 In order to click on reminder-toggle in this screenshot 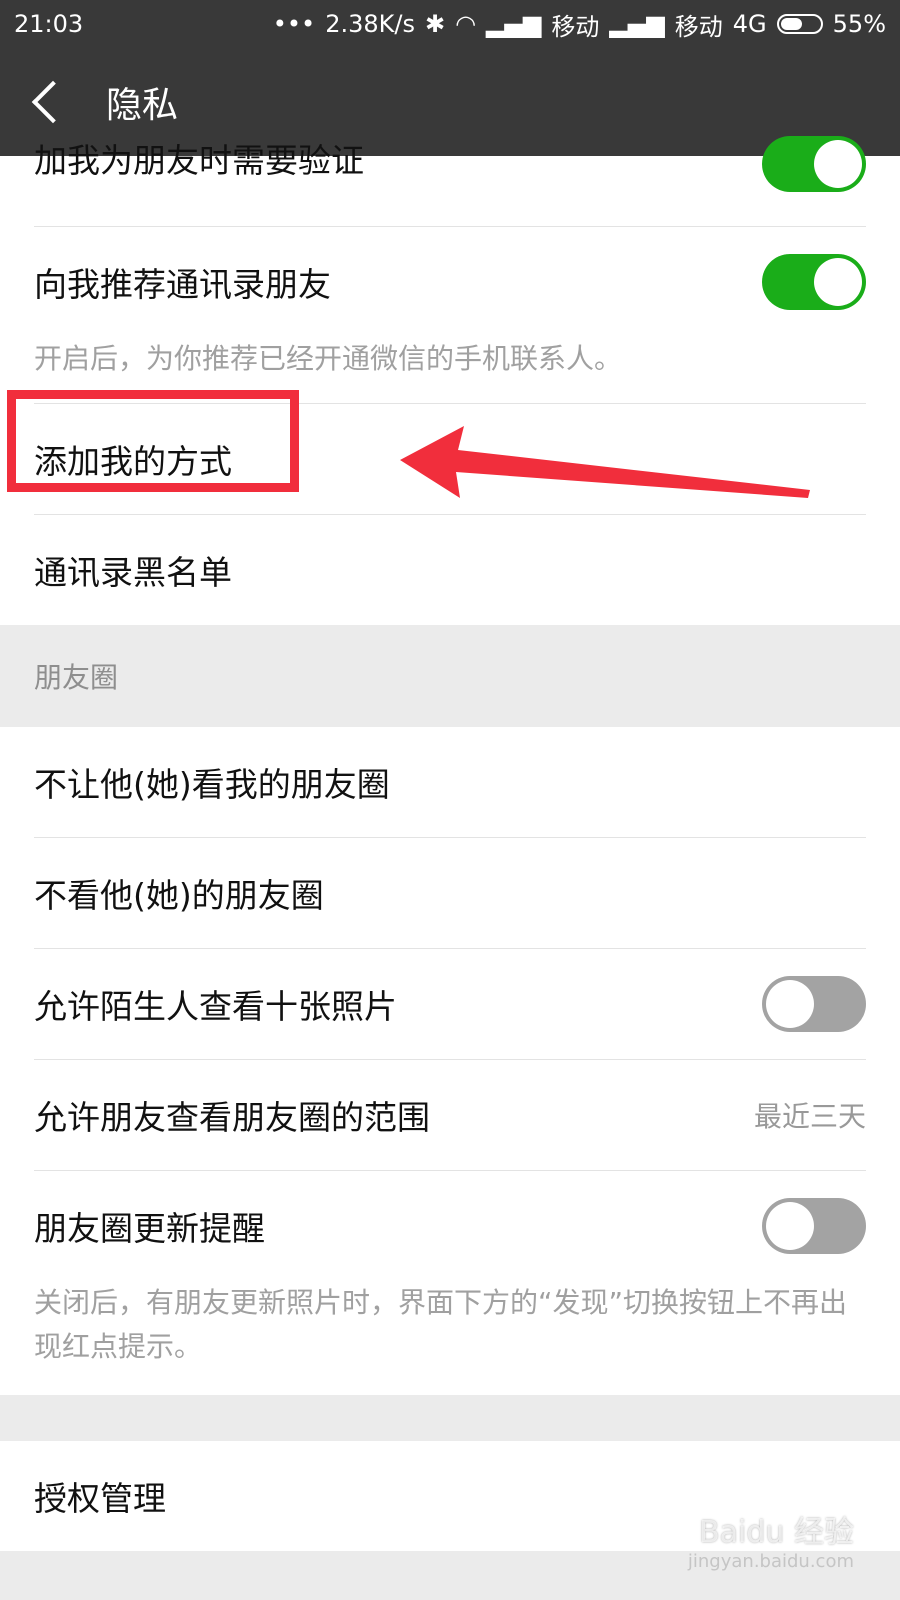, I will do `click(814, 1226)`.